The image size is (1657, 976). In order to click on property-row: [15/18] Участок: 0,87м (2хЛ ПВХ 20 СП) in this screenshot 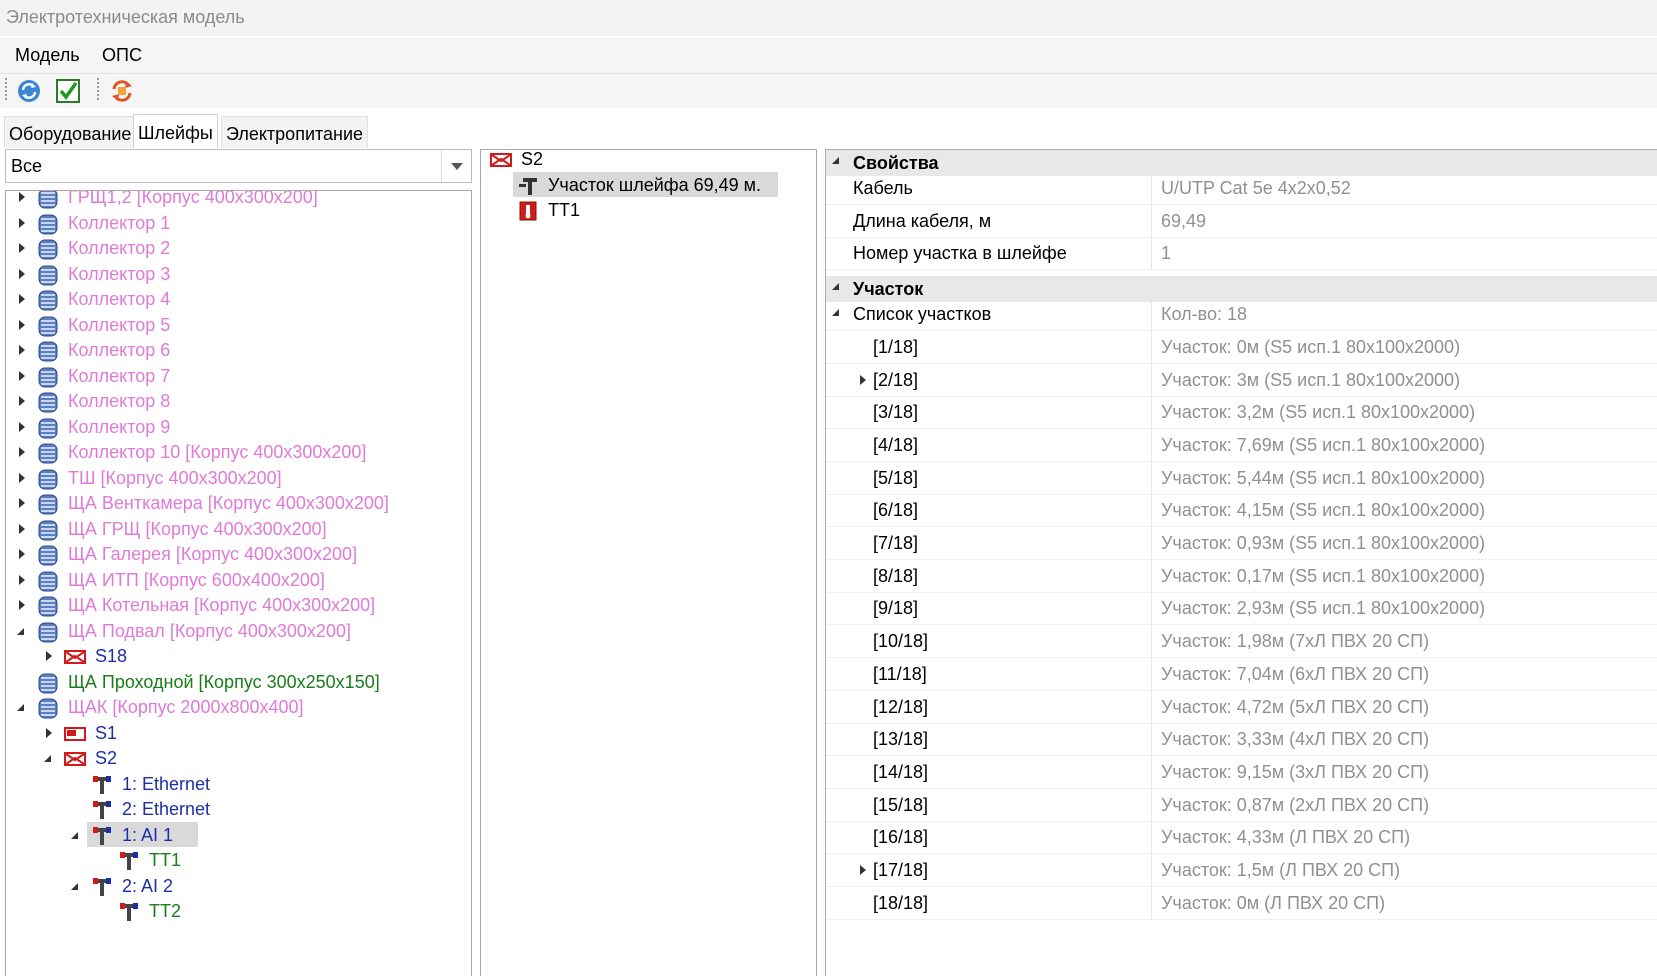, I will do `click(1241, 805)`.